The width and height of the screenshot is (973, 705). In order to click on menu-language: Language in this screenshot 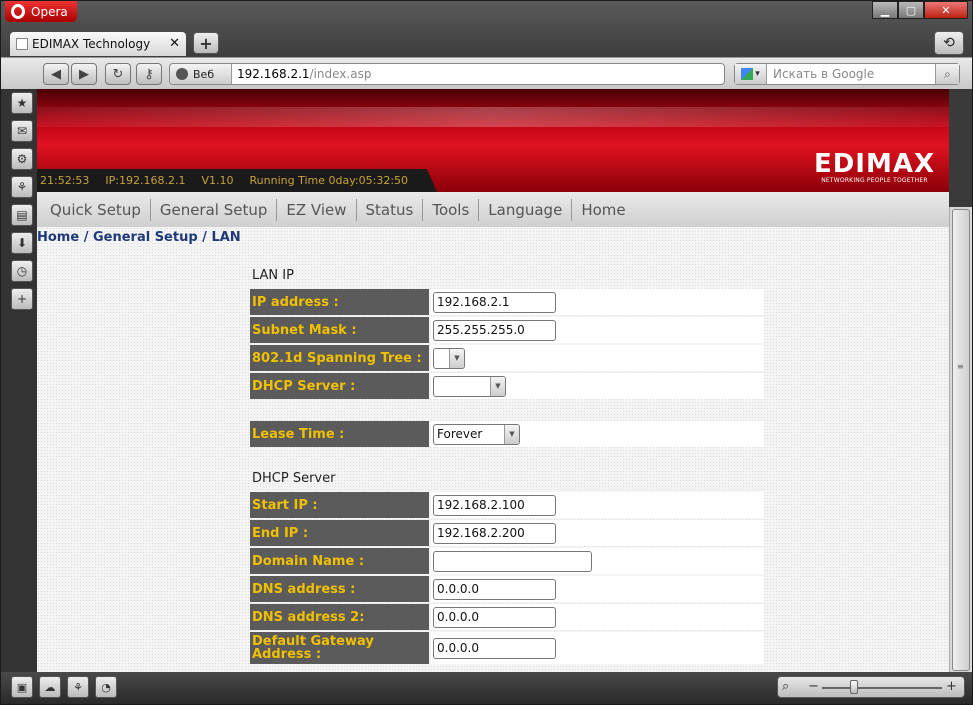, I will do `click(526, 209)`.